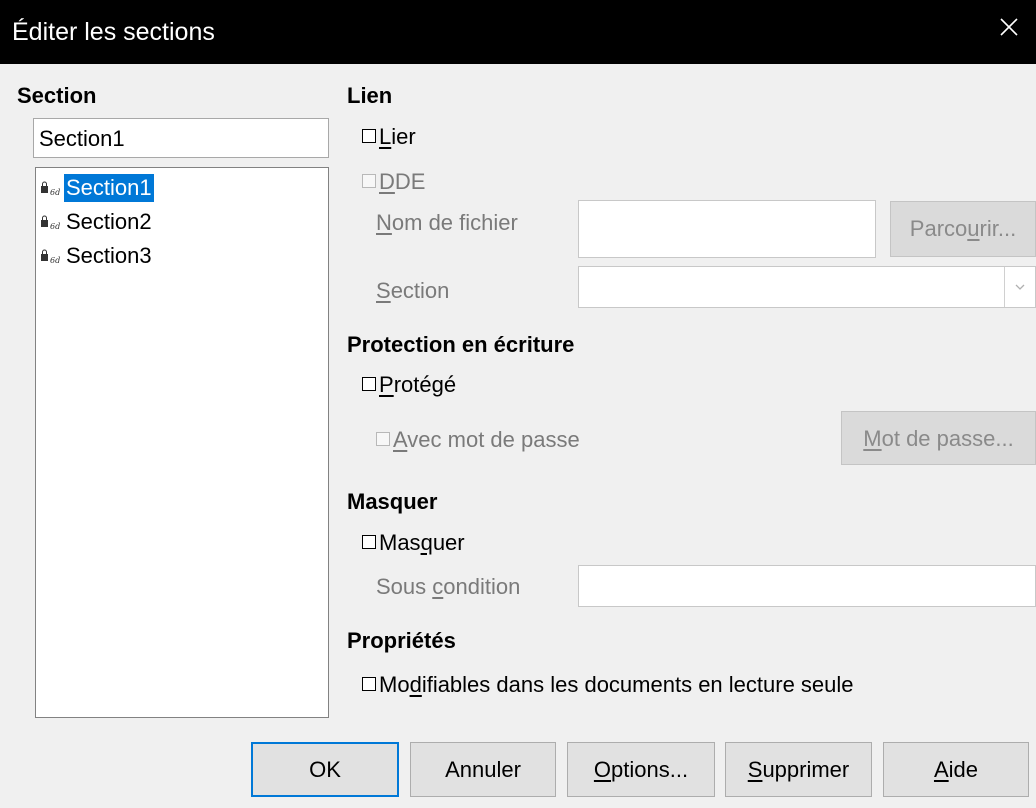 This screenshot has width=1036, height=808. I want to click on editable-readonly-checkbox-box, so click(369, 684).